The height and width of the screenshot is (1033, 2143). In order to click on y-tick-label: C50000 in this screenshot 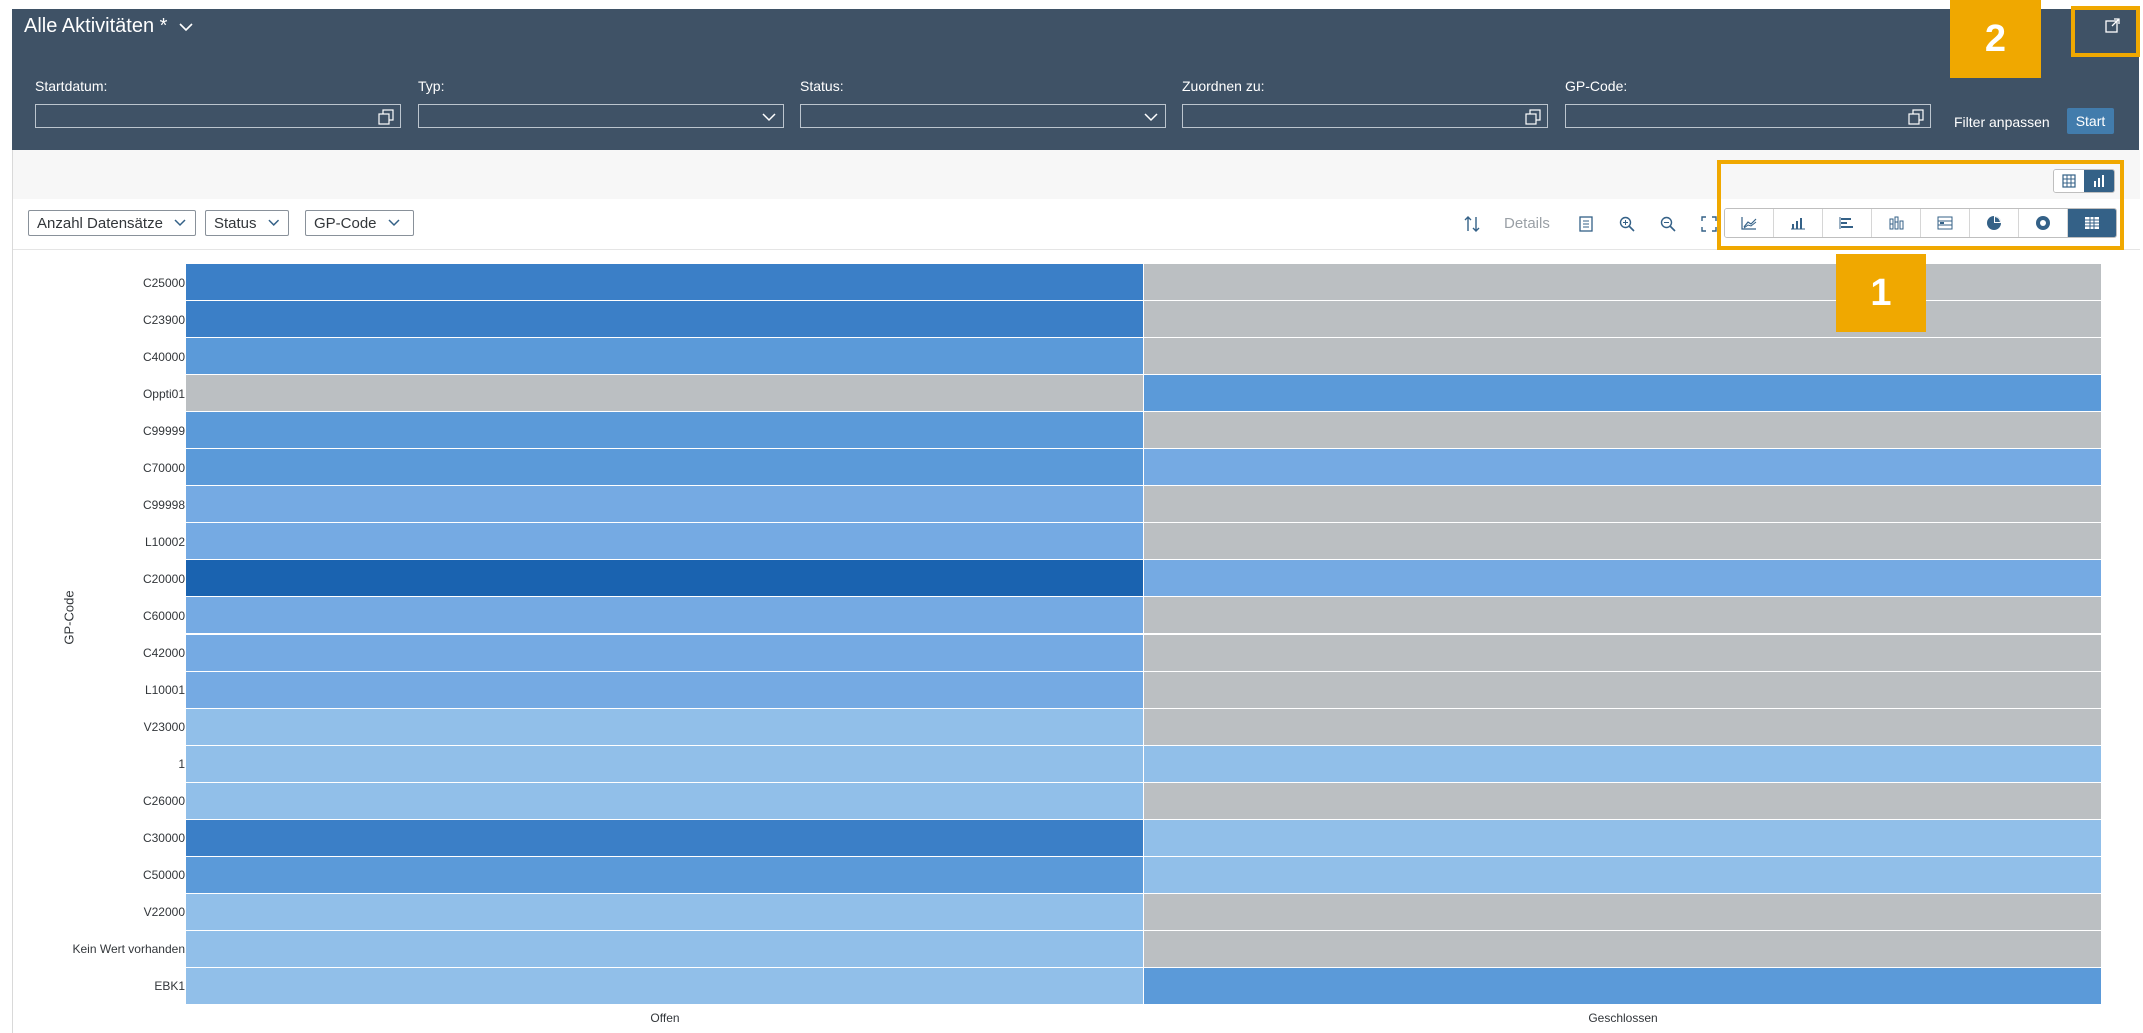, I will do `click(163, 875)`.